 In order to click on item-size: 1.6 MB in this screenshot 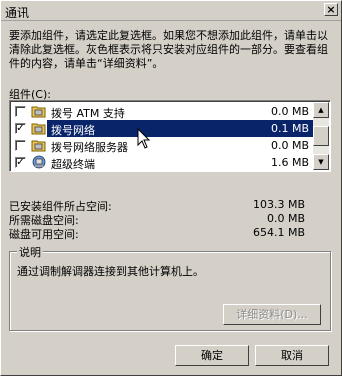, I will do `click(289, 162)`.